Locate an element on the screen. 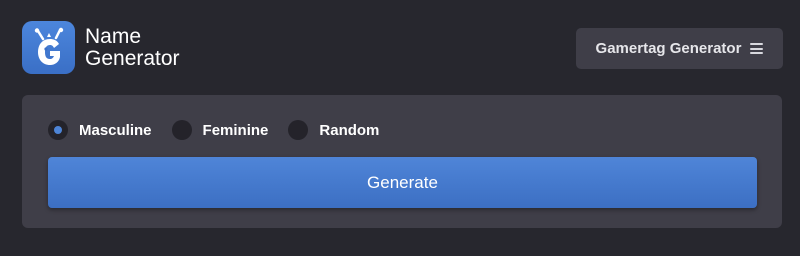 The image size is (800, 256). menu-button-label: Gamertag Generator is located at coordinates (668, 48).